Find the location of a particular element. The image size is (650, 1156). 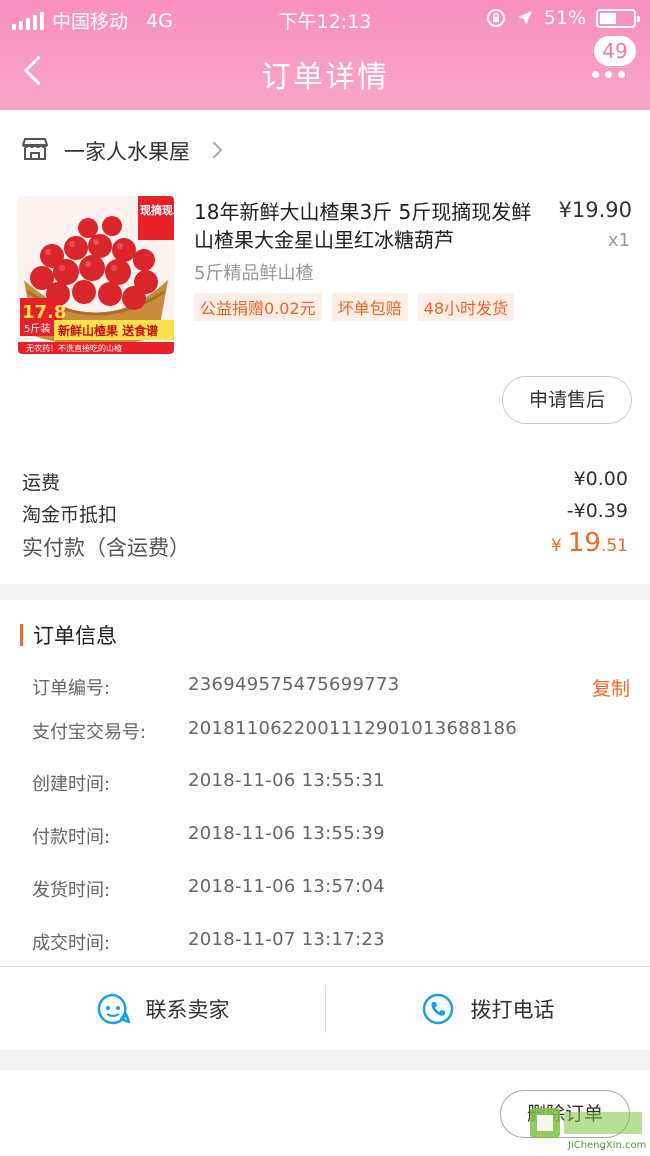

total-decimal: .51 is located at coordinates (614, 546).